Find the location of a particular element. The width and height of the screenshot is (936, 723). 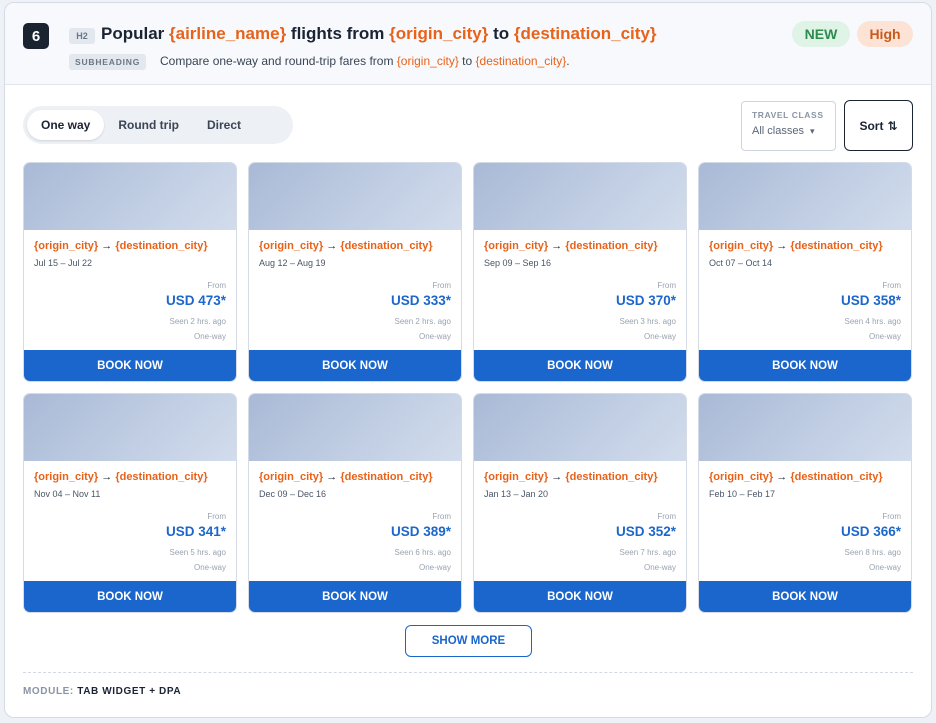

module-label: MODULE: TAB WIDGET + DPA is located at coordinates (102, 691).